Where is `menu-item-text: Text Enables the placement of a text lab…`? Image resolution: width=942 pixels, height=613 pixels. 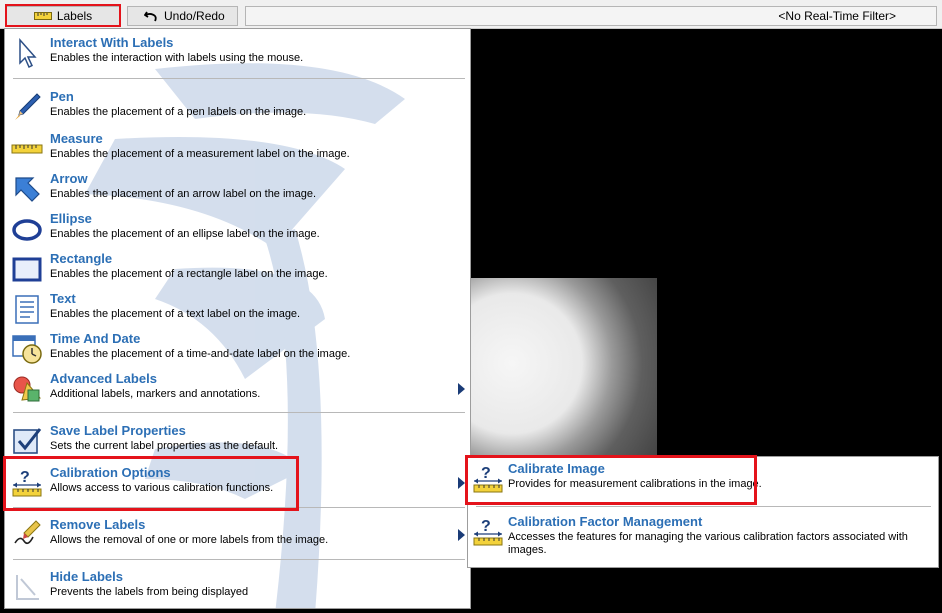
menu-item-text: Text Enables the placement of a text lab… is located at coordinates (237, 309).